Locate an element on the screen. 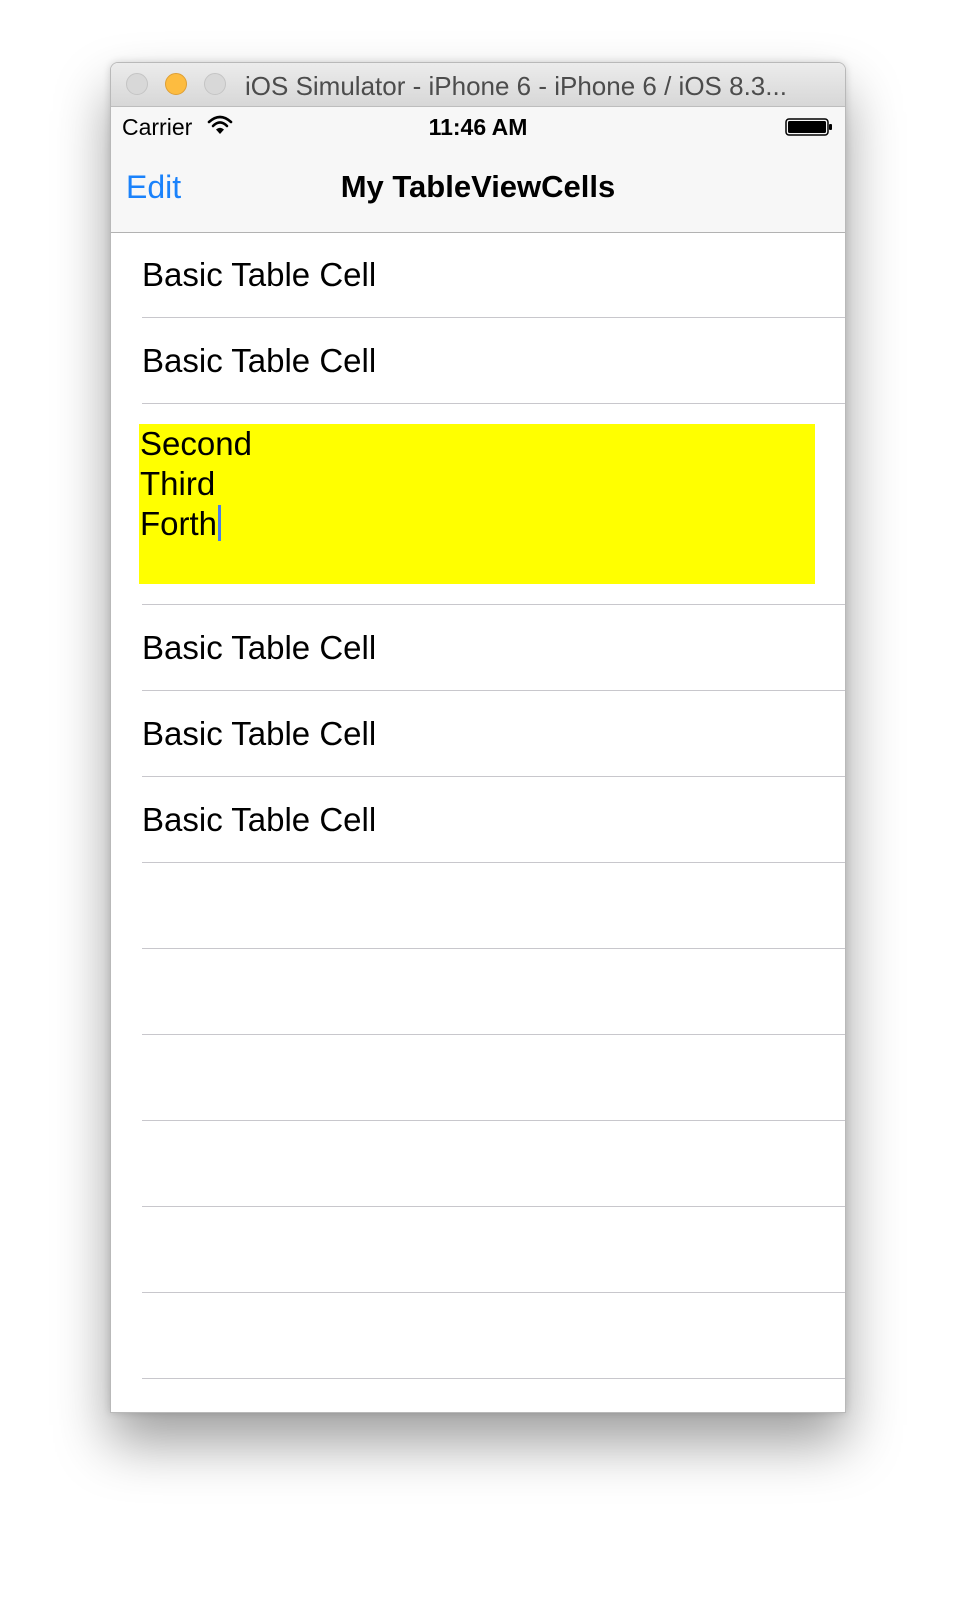  text-cursor is located at coordinates (220, 523).